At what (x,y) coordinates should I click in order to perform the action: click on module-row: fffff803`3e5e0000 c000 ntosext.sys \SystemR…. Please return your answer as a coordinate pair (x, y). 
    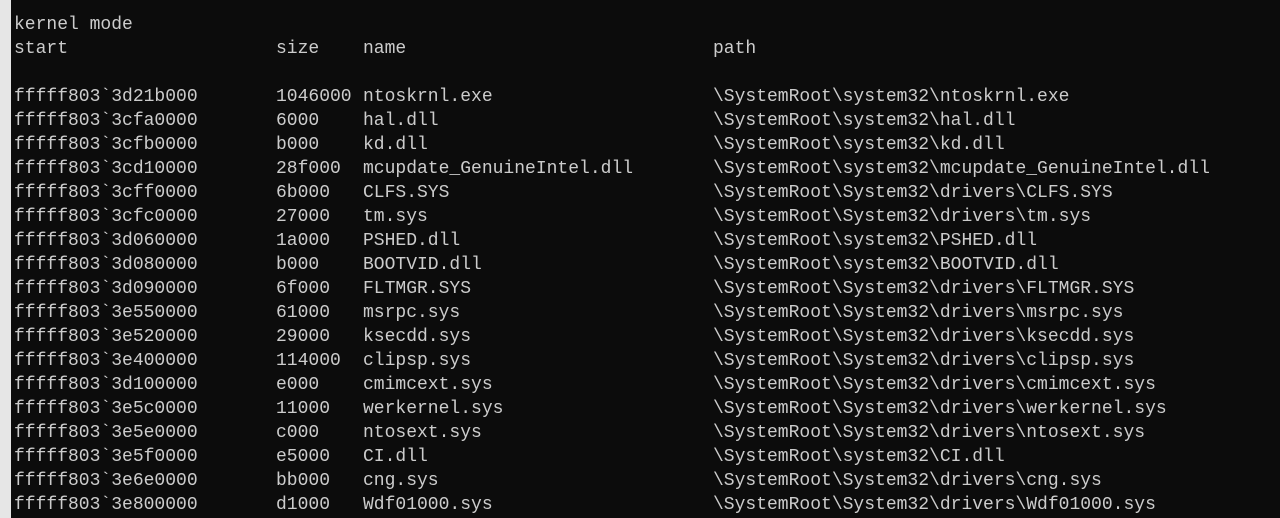
    Looking at the image, I should click on (647, 433).